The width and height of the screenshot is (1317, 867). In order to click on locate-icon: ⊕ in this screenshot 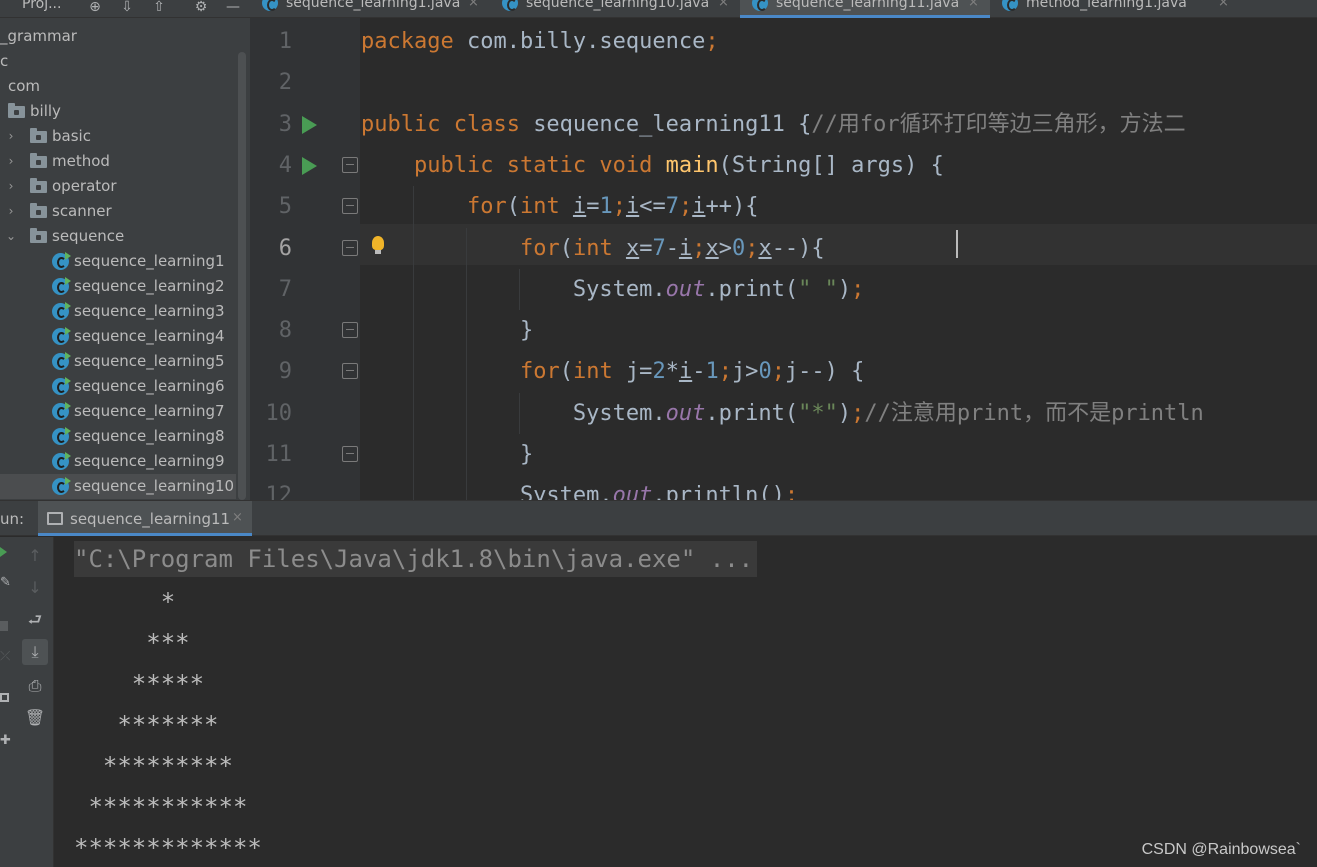, I will do `click(95, 8)`.